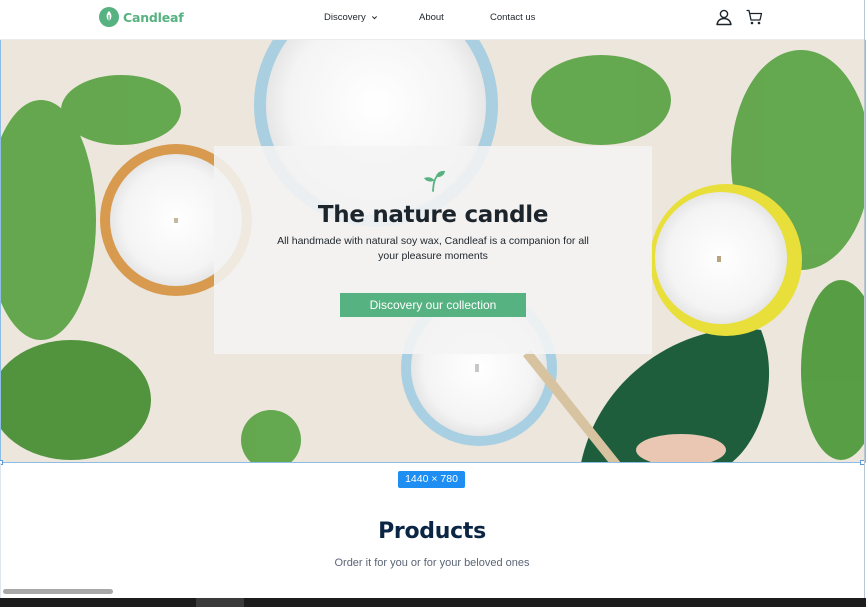 Image resolution: width=866 pixels, height=607 pixels. What do you see at coordinates (431, 479) in the screenshot?
I see `frame-size-badge: 1440 × 780` at bounding box center [431, 479].